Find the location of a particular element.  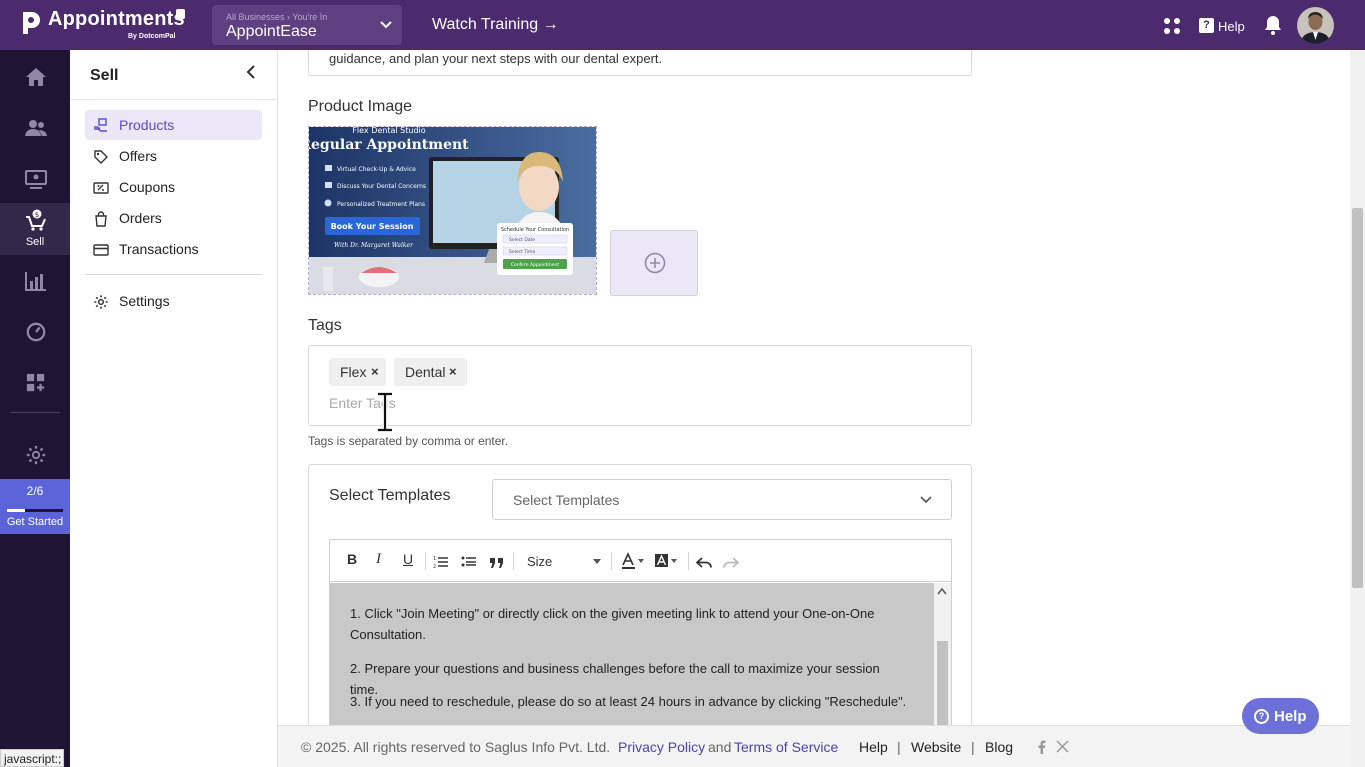

chevron-left-icon is located at coordinates (251, 72).